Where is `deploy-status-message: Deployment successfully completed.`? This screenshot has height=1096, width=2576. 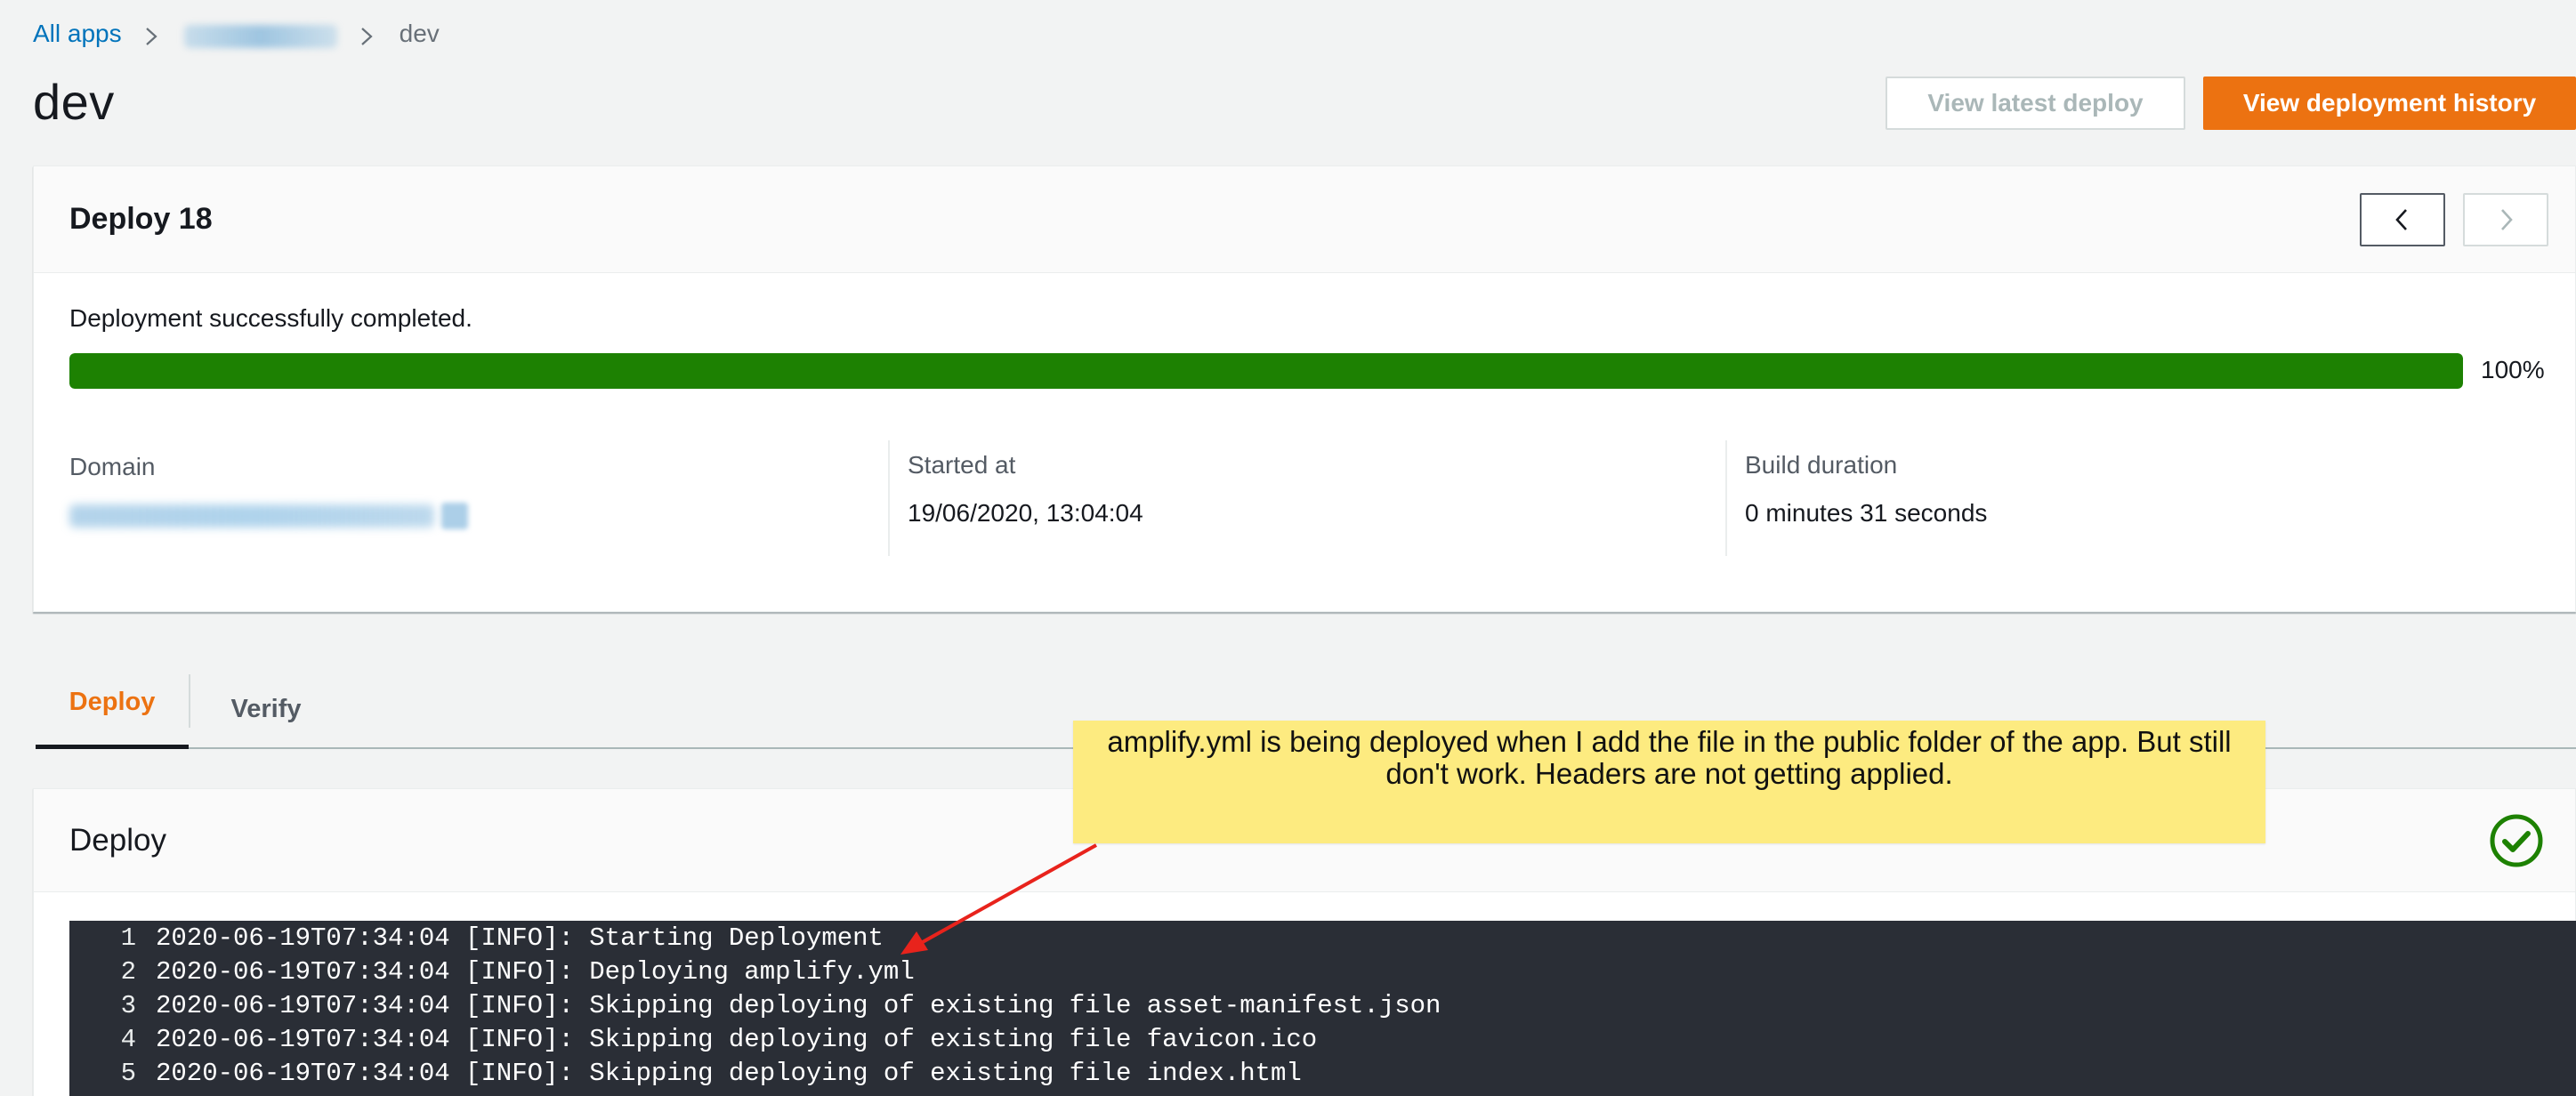 deploy-status-message: Deployment successfully completed. is located at coordinates (270, 318).